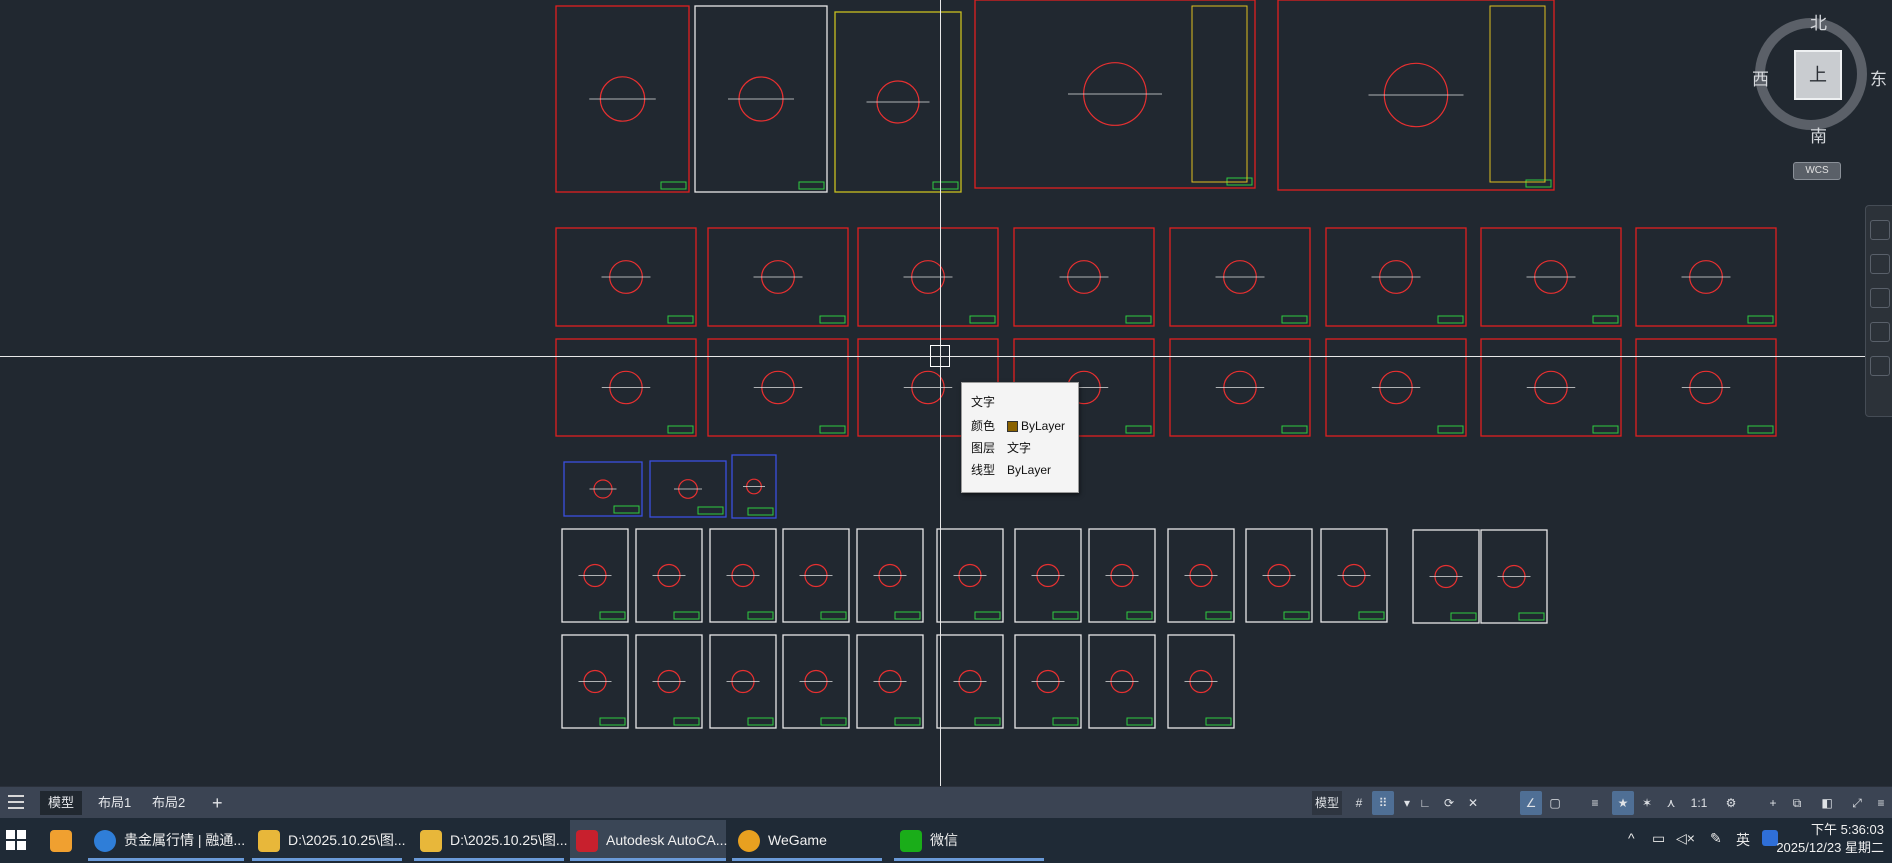  I want to click on annotation-scale-icon: ✶, so click(1647, 803).